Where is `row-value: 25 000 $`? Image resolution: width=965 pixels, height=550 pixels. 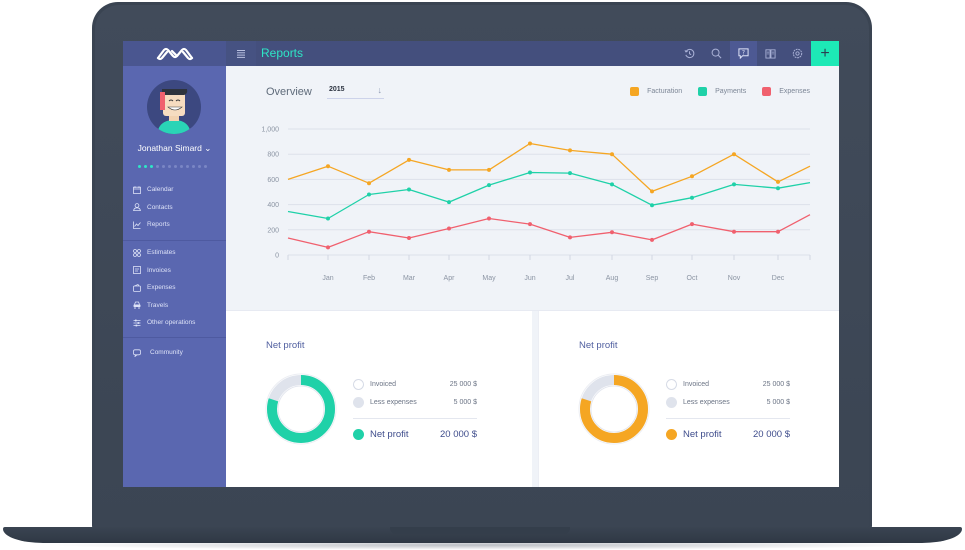
row-value: 25 000 $ is located at coordinates (463, 385).